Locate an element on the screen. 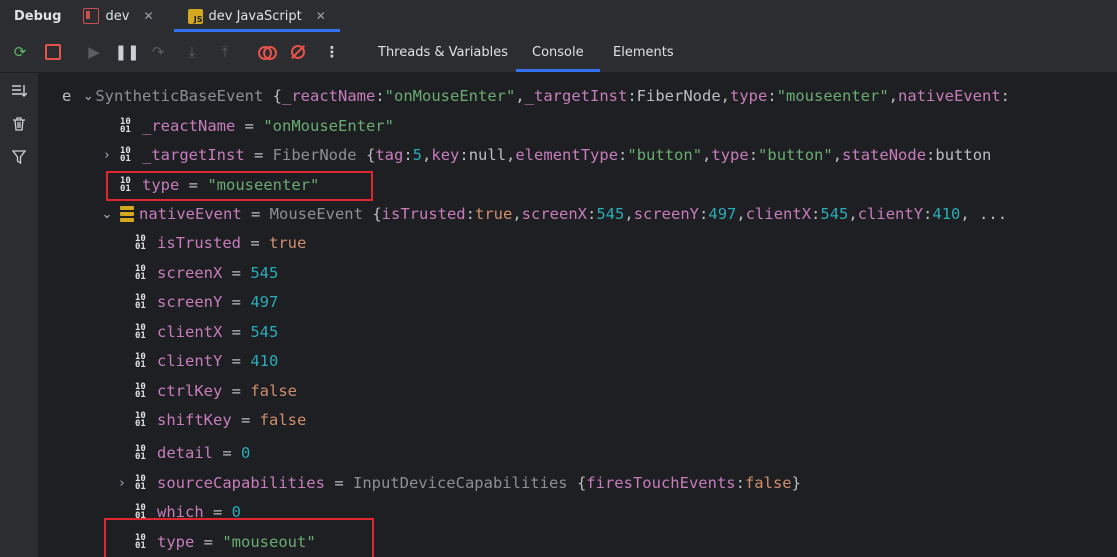  variable-row-shift-key: 10 01 shiftKey = false is located at coordinates (220, 420).